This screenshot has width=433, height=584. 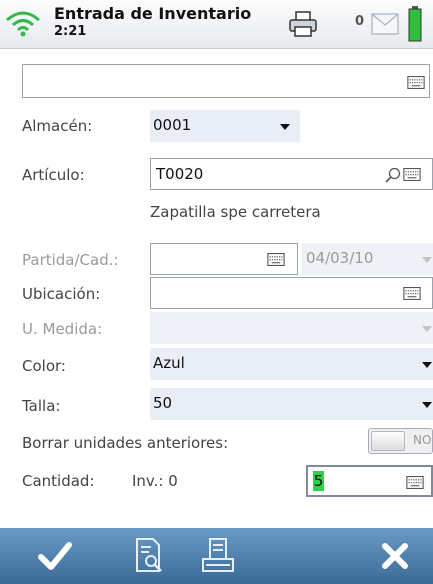 I want to click on color-label: Color:, so click(x=44, y=366).